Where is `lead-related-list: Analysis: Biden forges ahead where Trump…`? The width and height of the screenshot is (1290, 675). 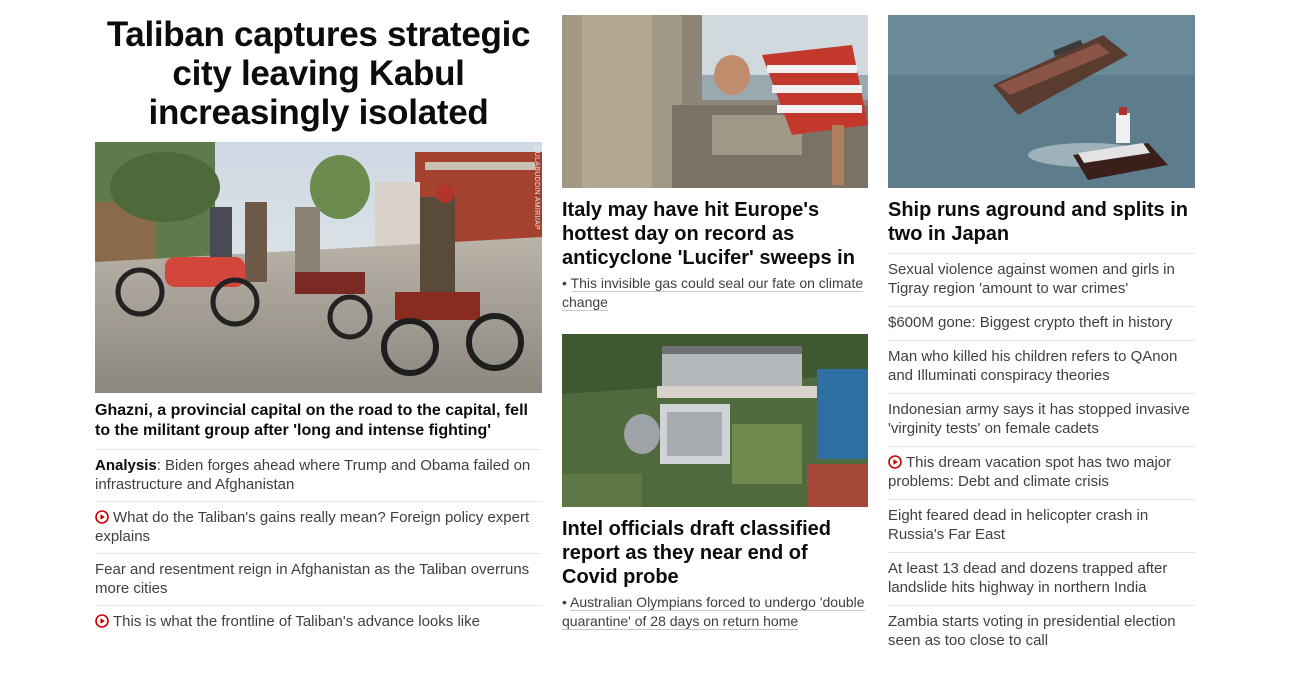
lead-related-list: Analysis: Biden forges ahead where Trump… is located at coordinates (318, 543).